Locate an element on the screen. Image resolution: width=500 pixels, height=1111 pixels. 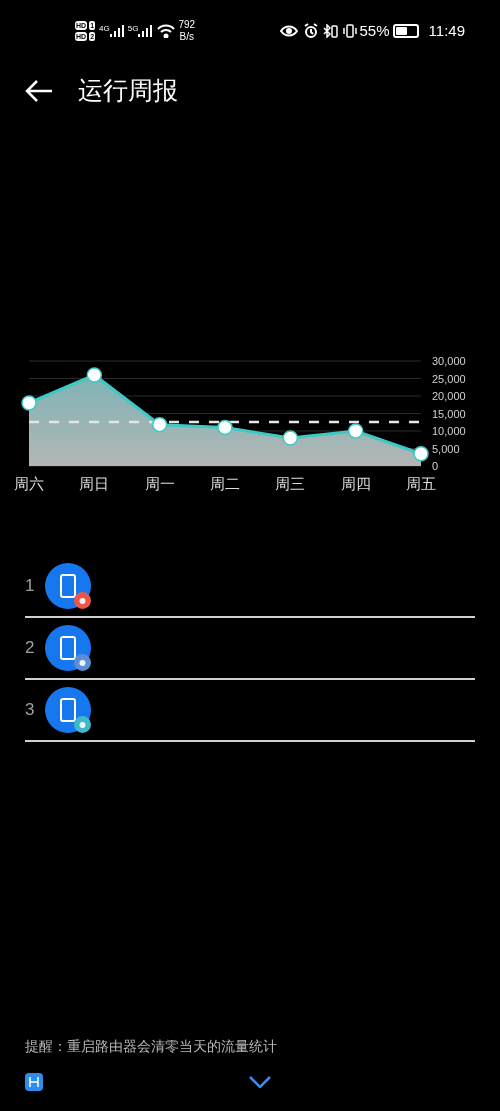
bluetooth-icon is located at coordinates (326, 31).